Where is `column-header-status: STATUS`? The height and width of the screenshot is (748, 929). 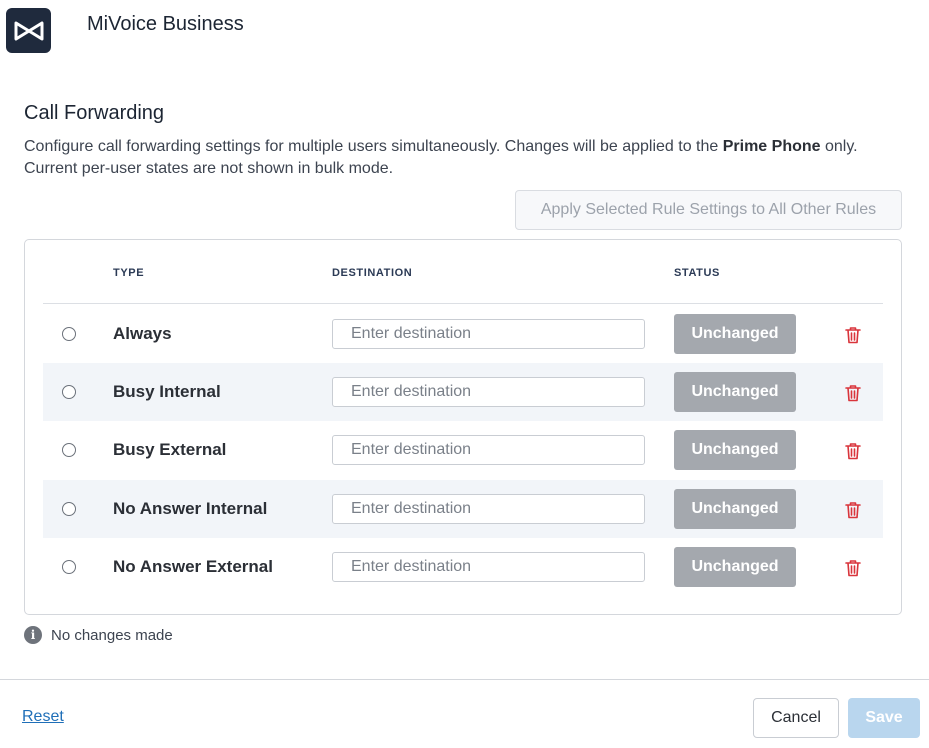 column-header-status: STATUS is located at coordinates (697, 273).